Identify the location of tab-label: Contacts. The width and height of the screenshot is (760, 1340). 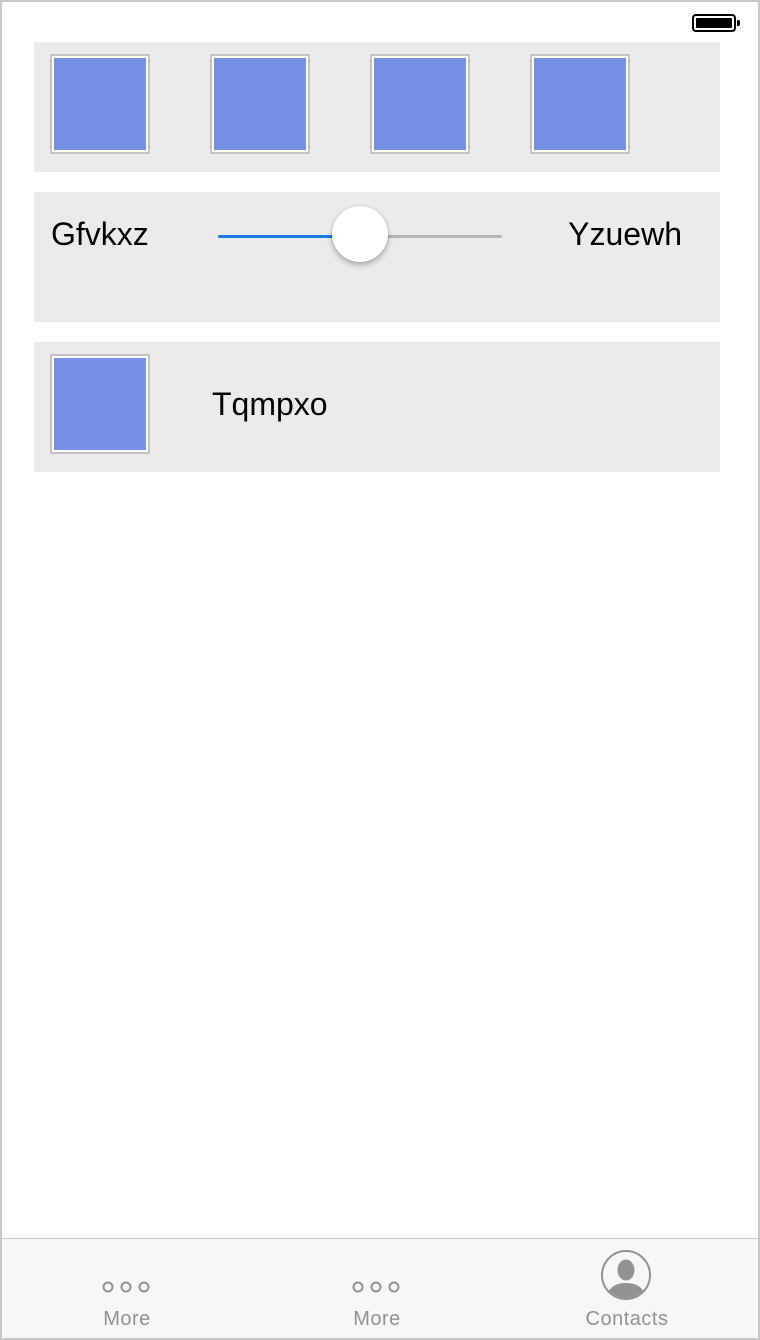
(627, 1319).